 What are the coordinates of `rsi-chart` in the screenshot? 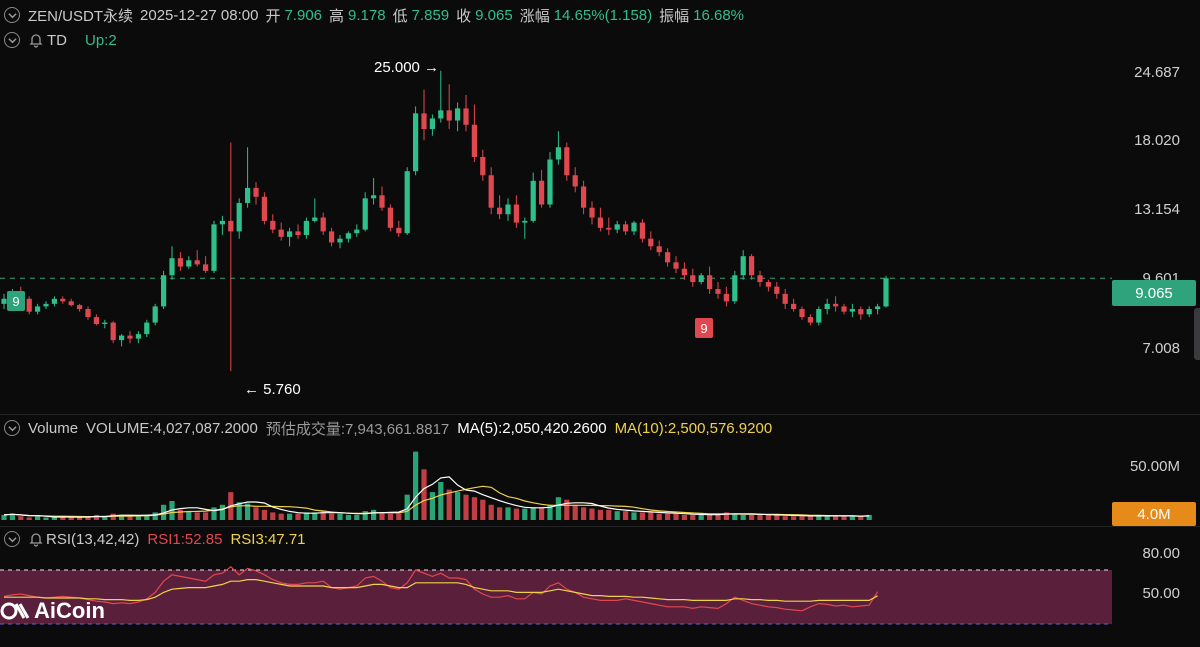 It's located at (556, 595).